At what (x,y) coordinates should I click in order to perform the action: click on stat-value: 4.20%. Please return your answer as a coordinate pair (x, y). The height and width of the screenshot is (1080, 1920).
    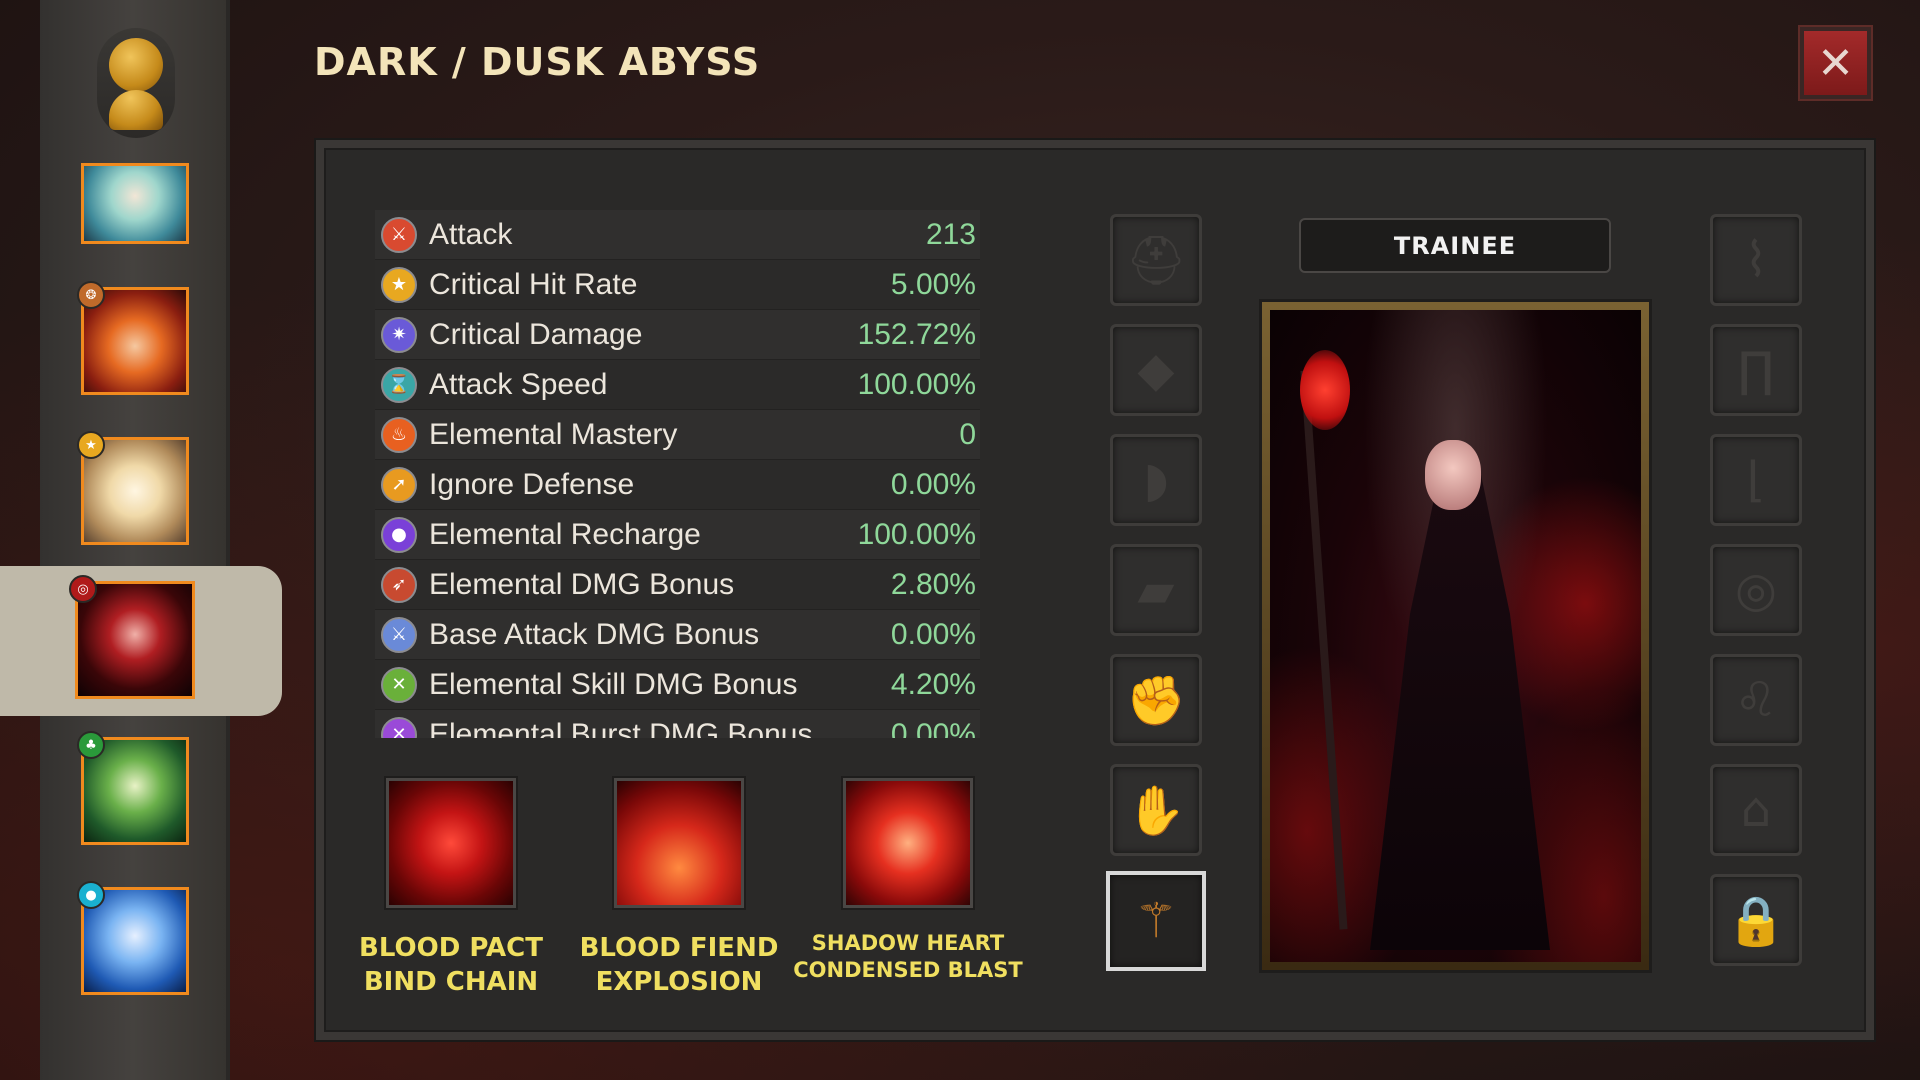
    Looking at the image, I should click on (933, 684).